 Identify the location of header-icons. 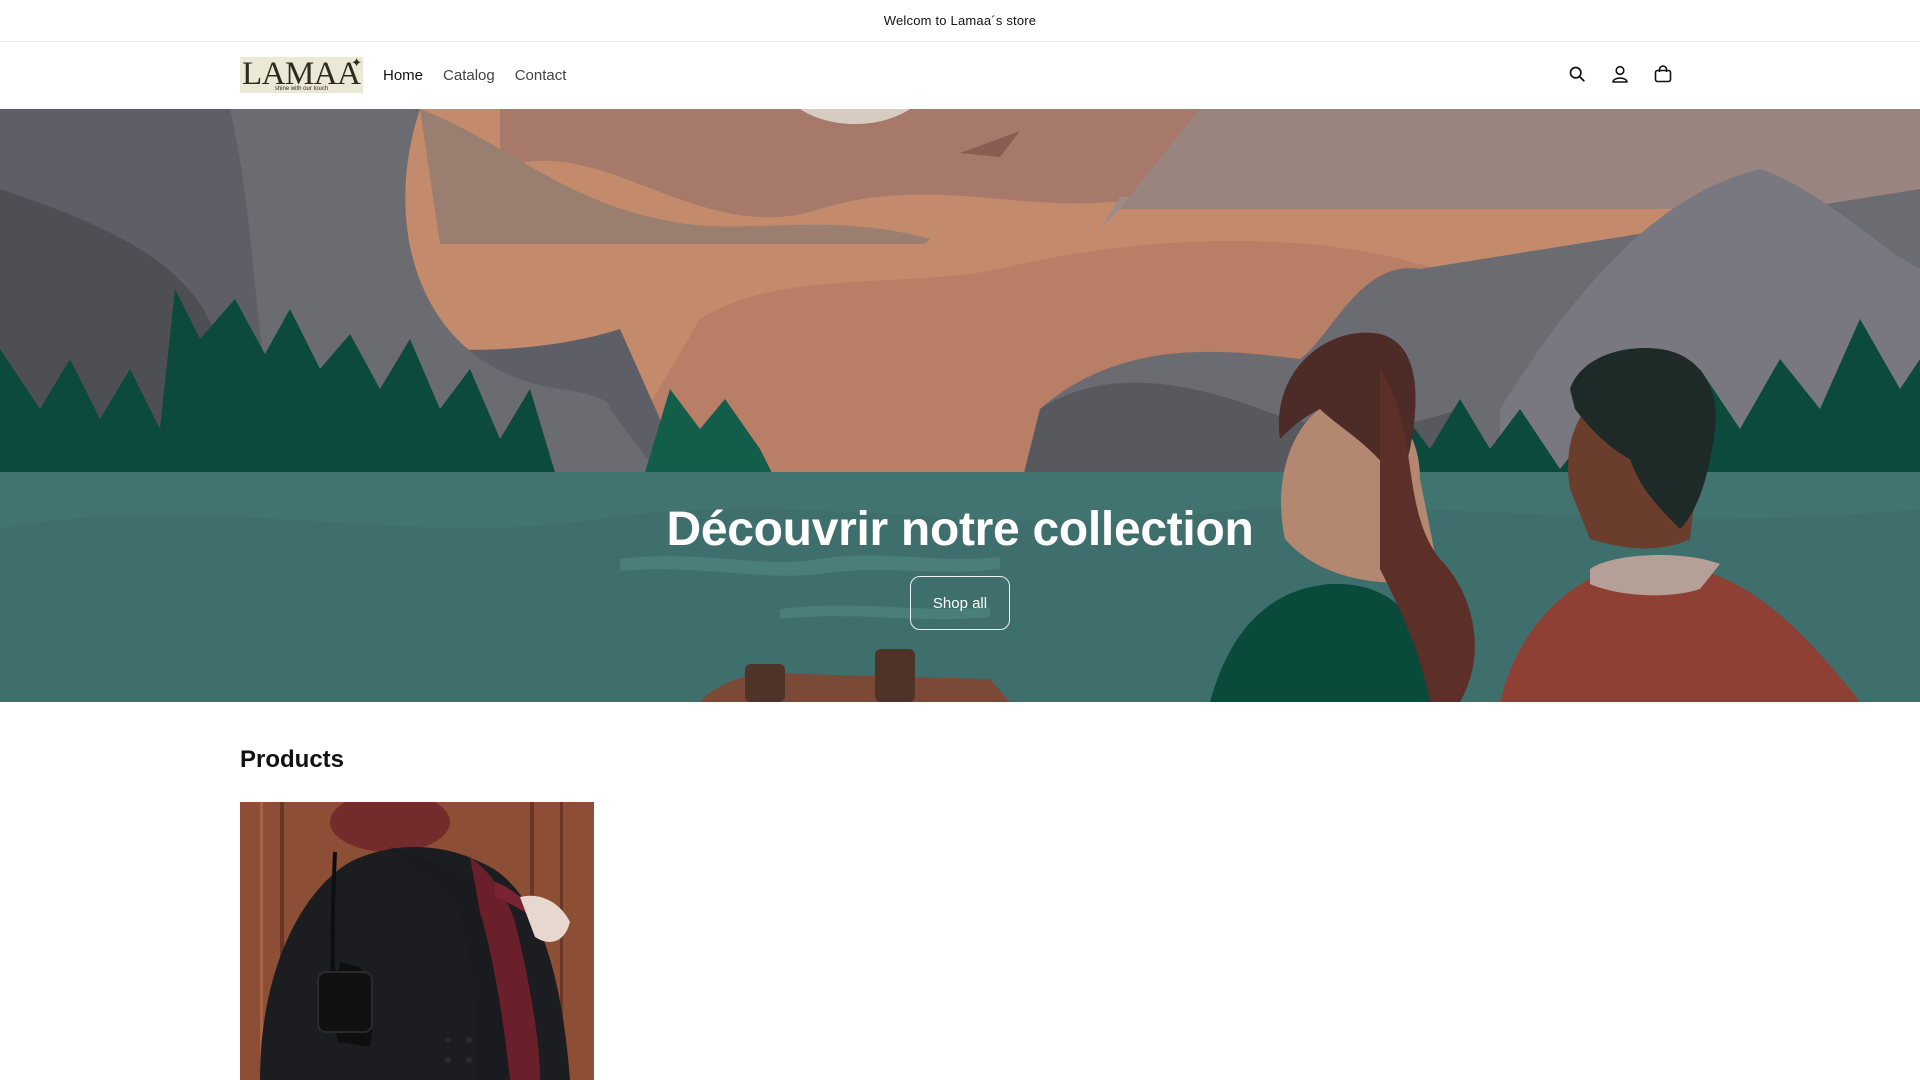
(1620, 74).